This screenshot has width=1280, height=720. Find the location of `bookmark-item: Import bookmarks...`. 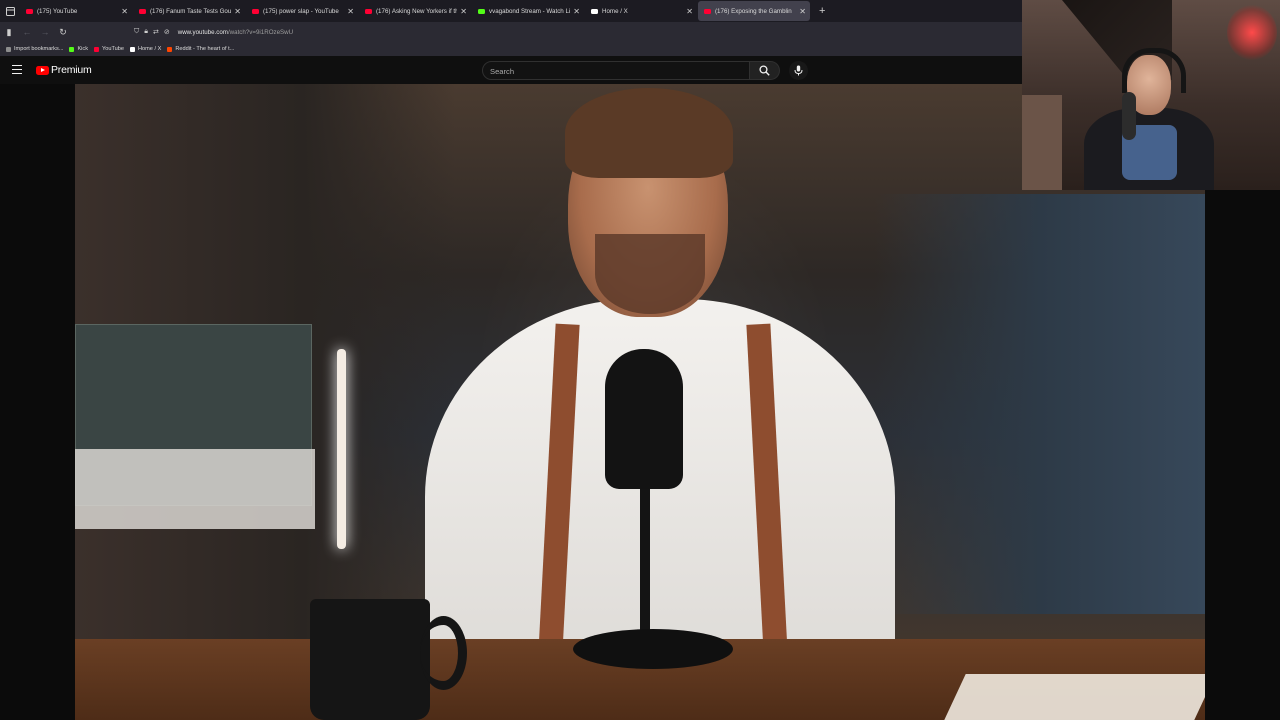

bookmark-item: Import bookmarks... is located at coordinates (34, 49).